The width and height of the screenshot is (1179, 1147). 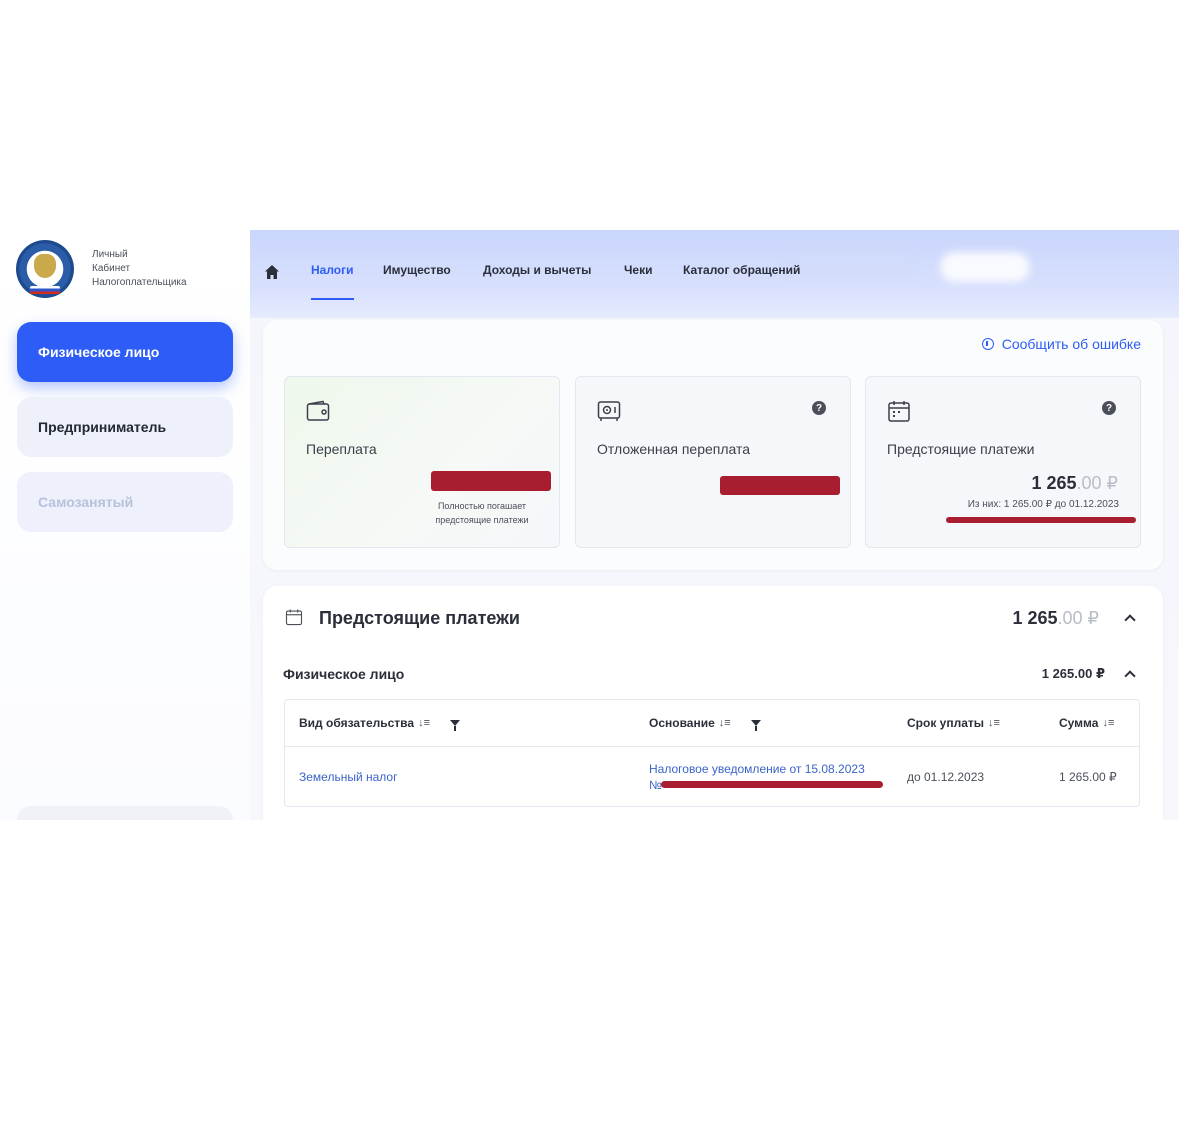 I want to click on upcoming-breakdown: Из них: 1 265.00 ₽ до 01.12.2023, so click(x=1043, y=504).